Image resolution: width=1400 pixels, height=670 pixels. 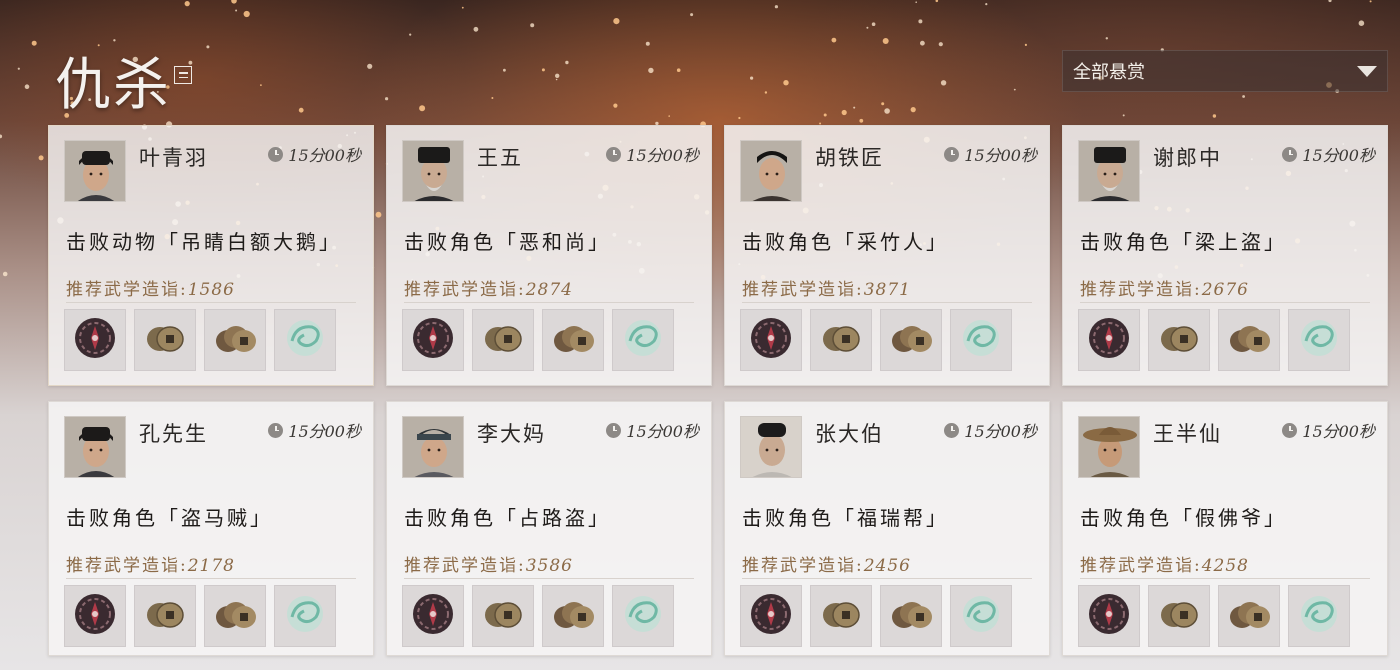 I want to click on bounty-card: 孔先生 15分00秒 击败角色「盗马贼」 推荐武学造诣:2178, so click(x=211, y=528).